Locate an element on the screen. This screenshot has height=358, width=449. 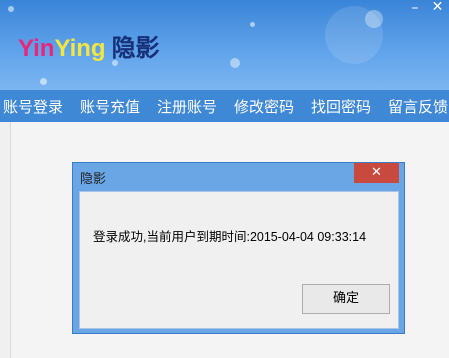
menu-item-login: 账号登录 is located at coordinates (33, 106).